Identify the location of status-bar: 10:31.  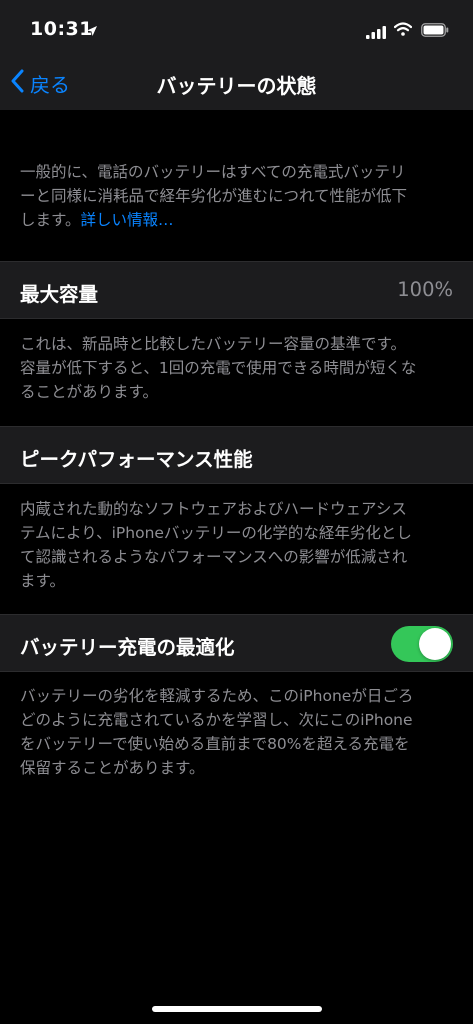
(236, 28).